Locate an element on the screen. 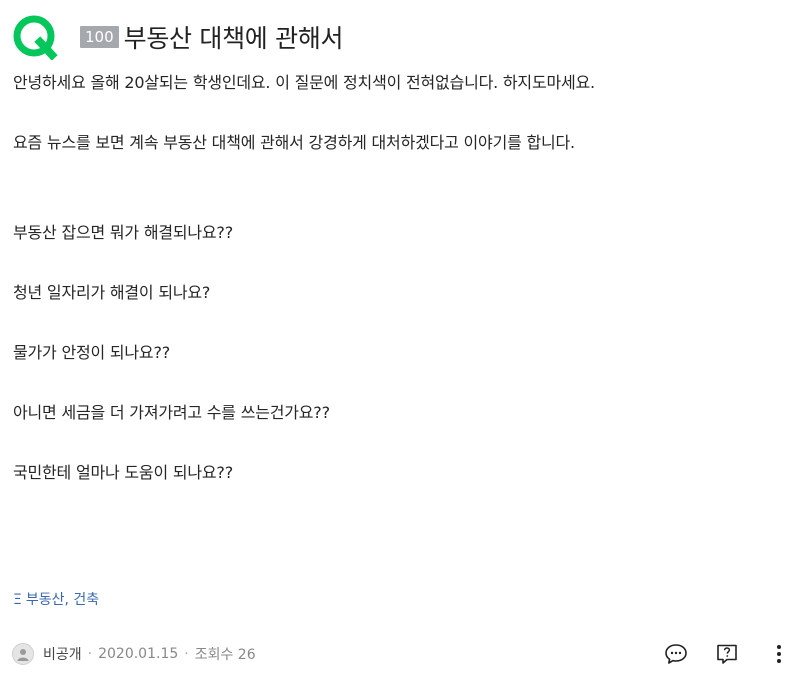 The height and width of the screenshot is (683, 800). question-title: 부동산 대책에 관해서 is located at coordinates (233, 38).